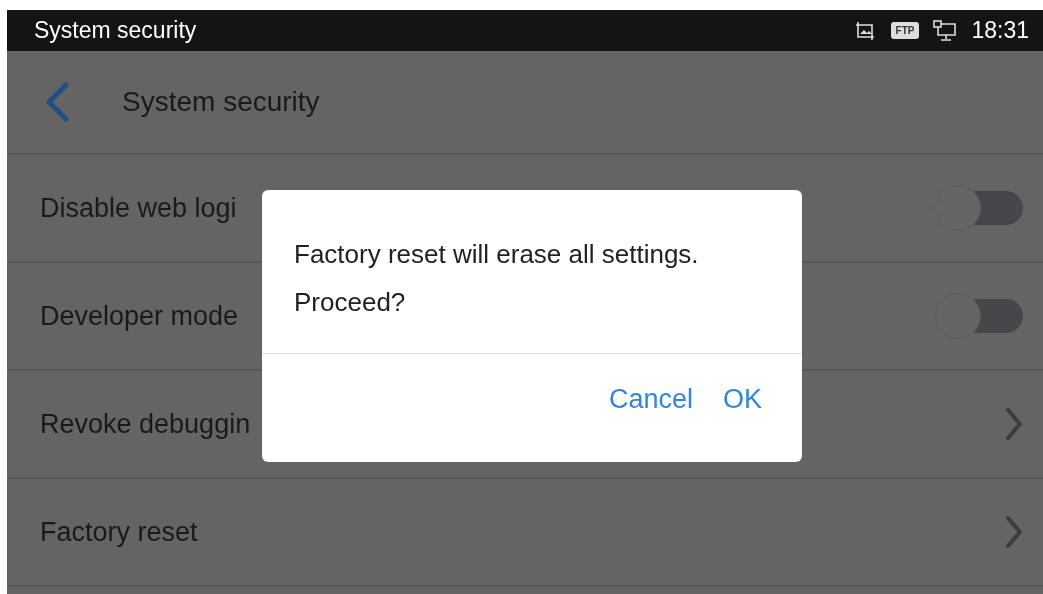 The height and width of the screenshot is (594, 1043). I want to click on setting-label: Factory reset, so click(119, 532).